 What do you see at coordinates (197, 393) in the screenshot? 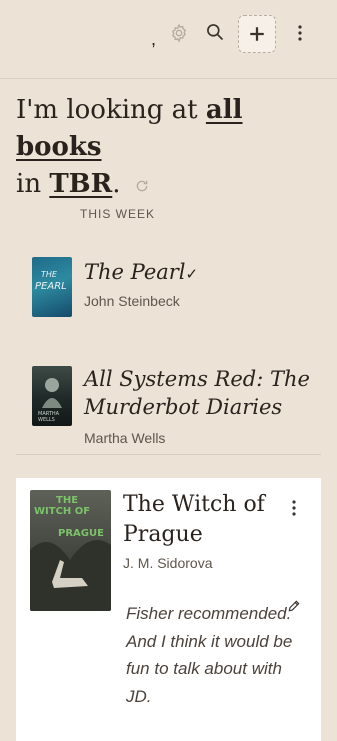
I see `book-title: All Systems Red: The Murderbot Diaries` at bounding box center [197, 393].